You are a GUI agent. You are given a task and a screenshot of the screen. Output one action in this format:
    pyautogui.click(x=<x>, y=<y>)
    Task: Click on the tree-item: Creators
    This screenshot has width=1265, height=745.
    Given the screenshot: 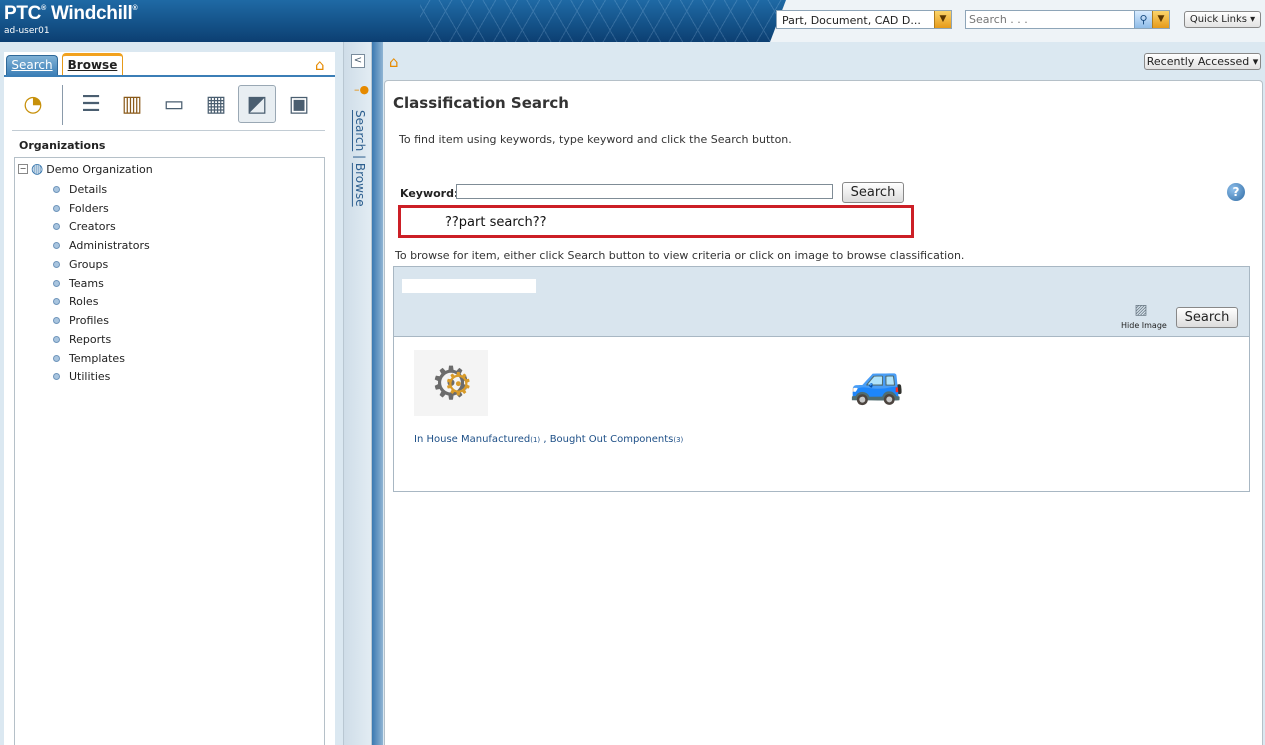 What is the action you would take?
    pyautogui.click(x=84, y=226)
    